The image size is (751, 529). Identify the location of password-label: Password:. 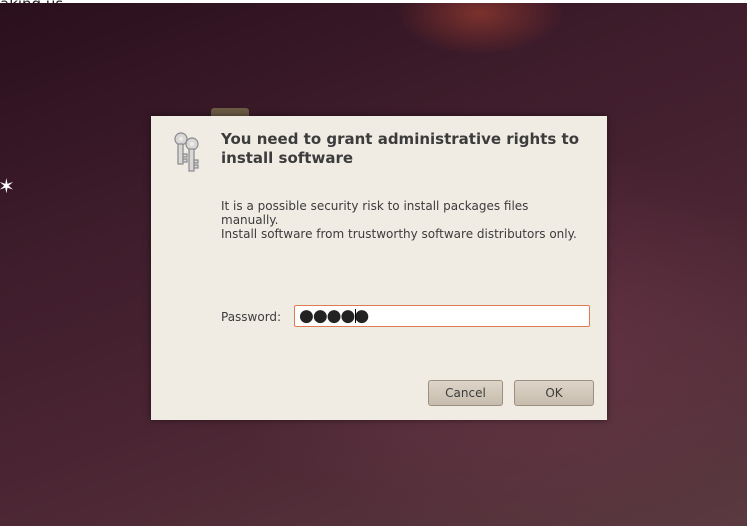
(251, 317).